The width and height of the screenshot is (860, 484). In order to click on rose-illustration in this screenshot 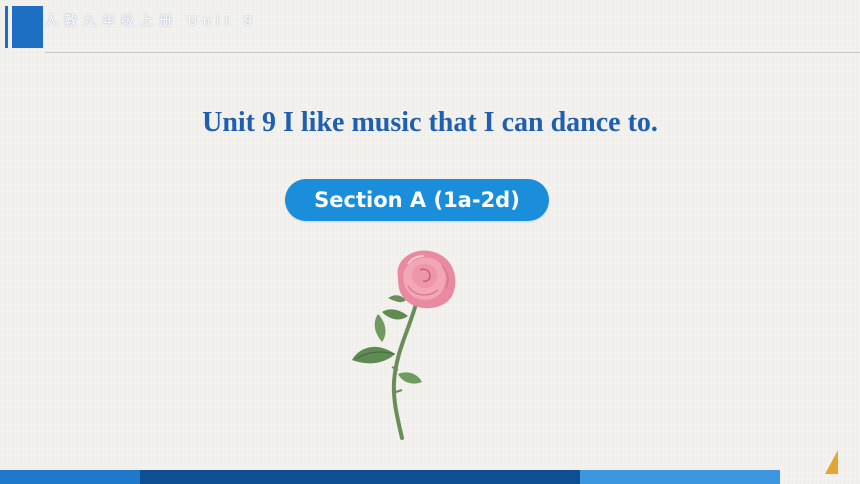, I will do `click(404, 345)`.